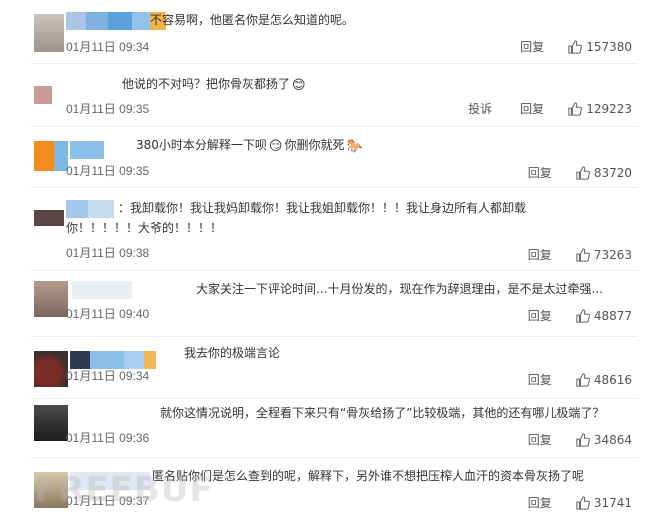  I want to click on horse-emoji-icon: 🐎, so click(354, 146).